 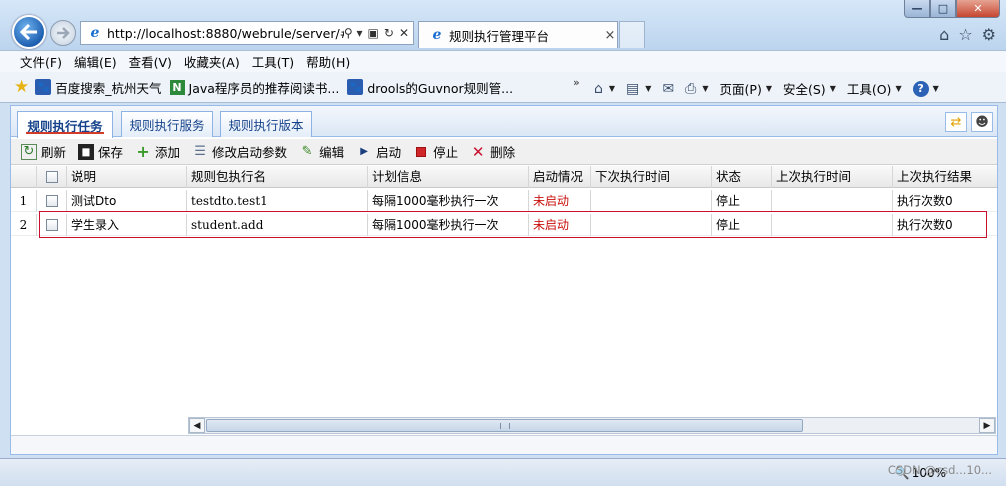 What do you see at coordinates (225, 33) in the screenshot?
I see `url-text: http://localhost:8880/webrule/server/#` at bounding box center [225, 33].